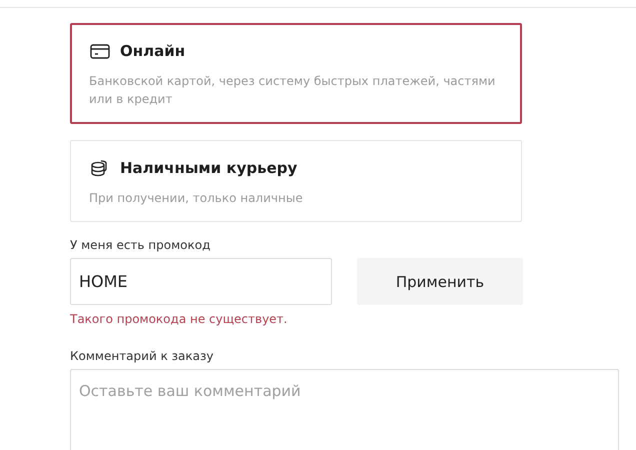 This screenshot has height=450, width=636. I want to click on apply-button: Применить, so click(440, 281).